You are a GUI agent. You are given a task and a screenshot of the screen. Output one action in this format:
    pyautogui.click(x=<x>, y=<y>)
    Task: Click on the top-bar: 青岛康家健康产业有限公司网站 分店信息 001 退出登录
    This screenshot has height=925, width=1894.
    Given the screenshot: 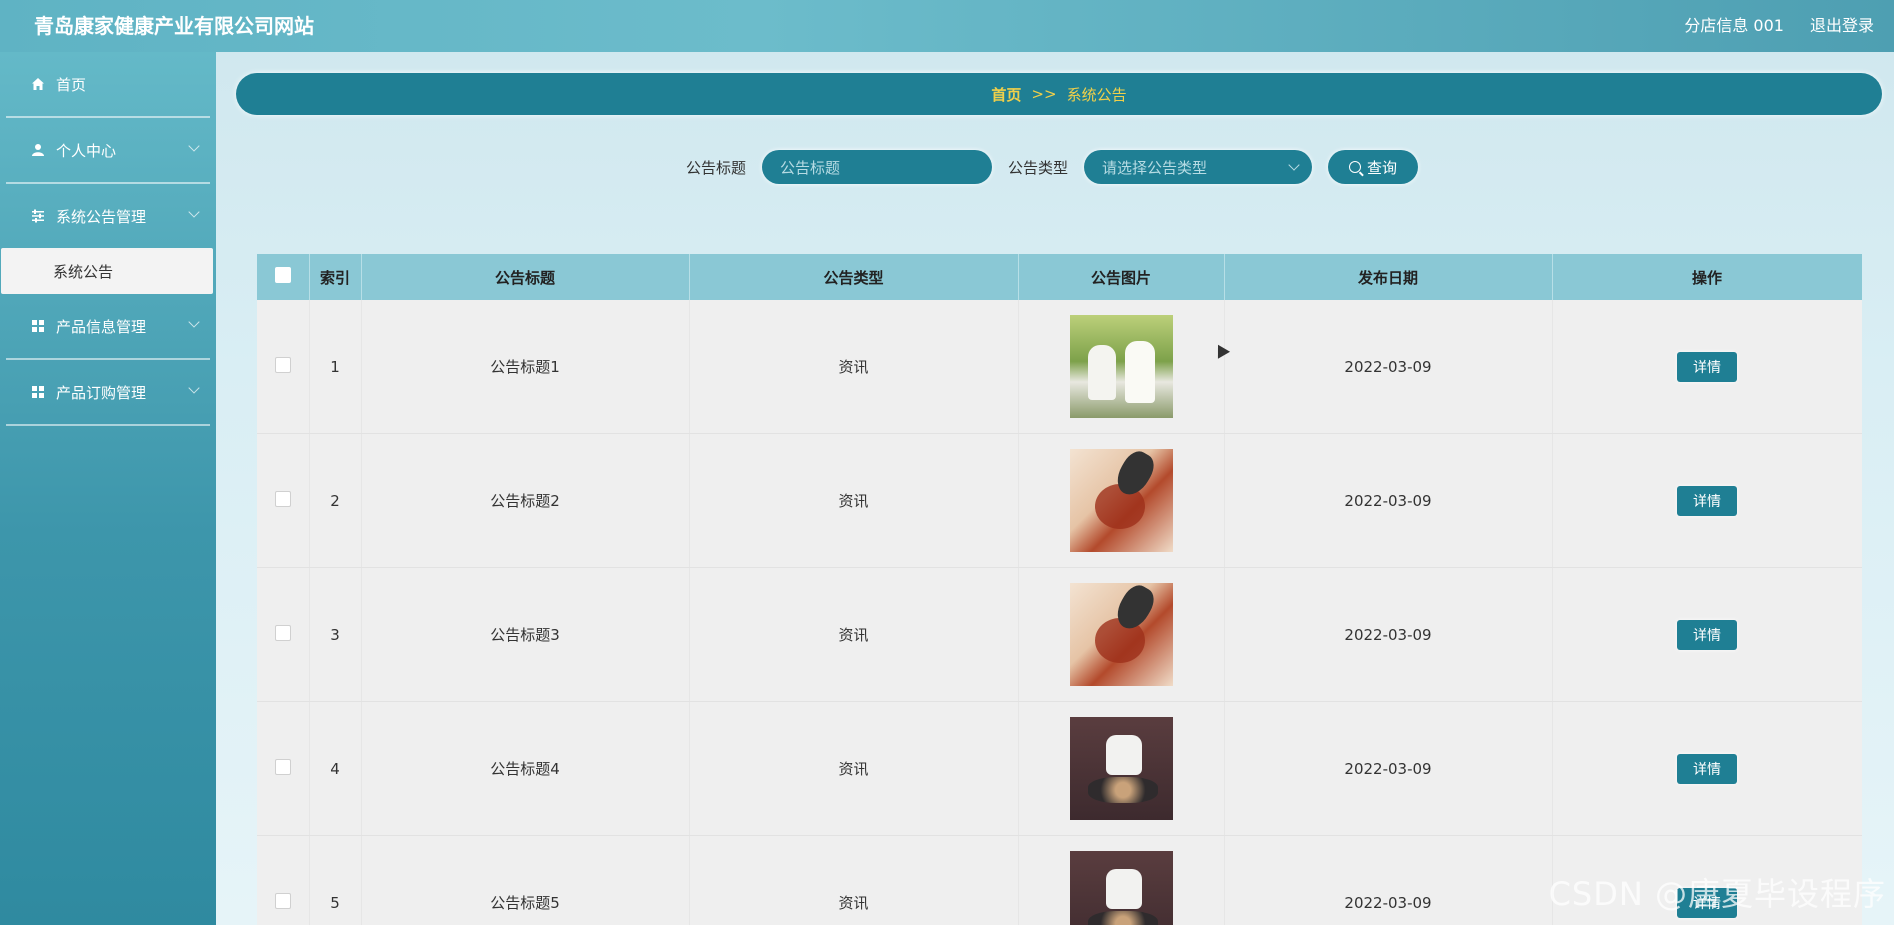 What is the action you would take?
    pyautogui.click(x=947, y=26)
    